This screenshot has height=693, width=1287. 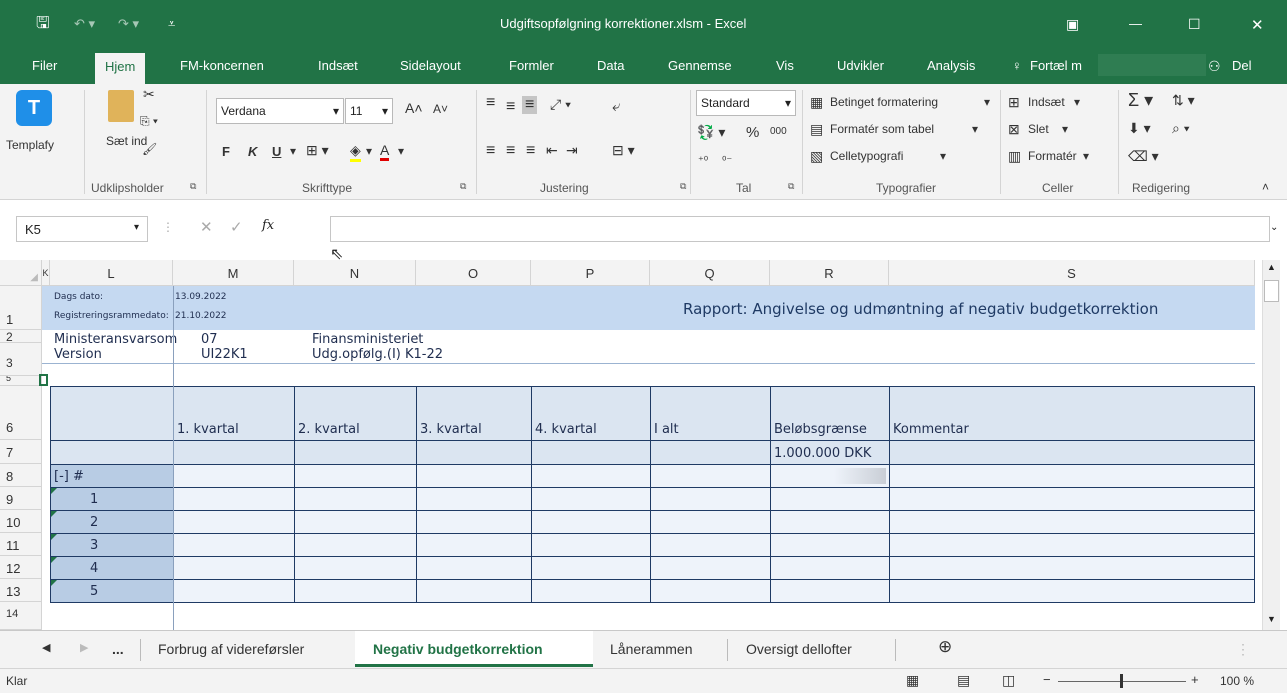 I want to click on row-header-2: 2, so click(x=21, y=337).